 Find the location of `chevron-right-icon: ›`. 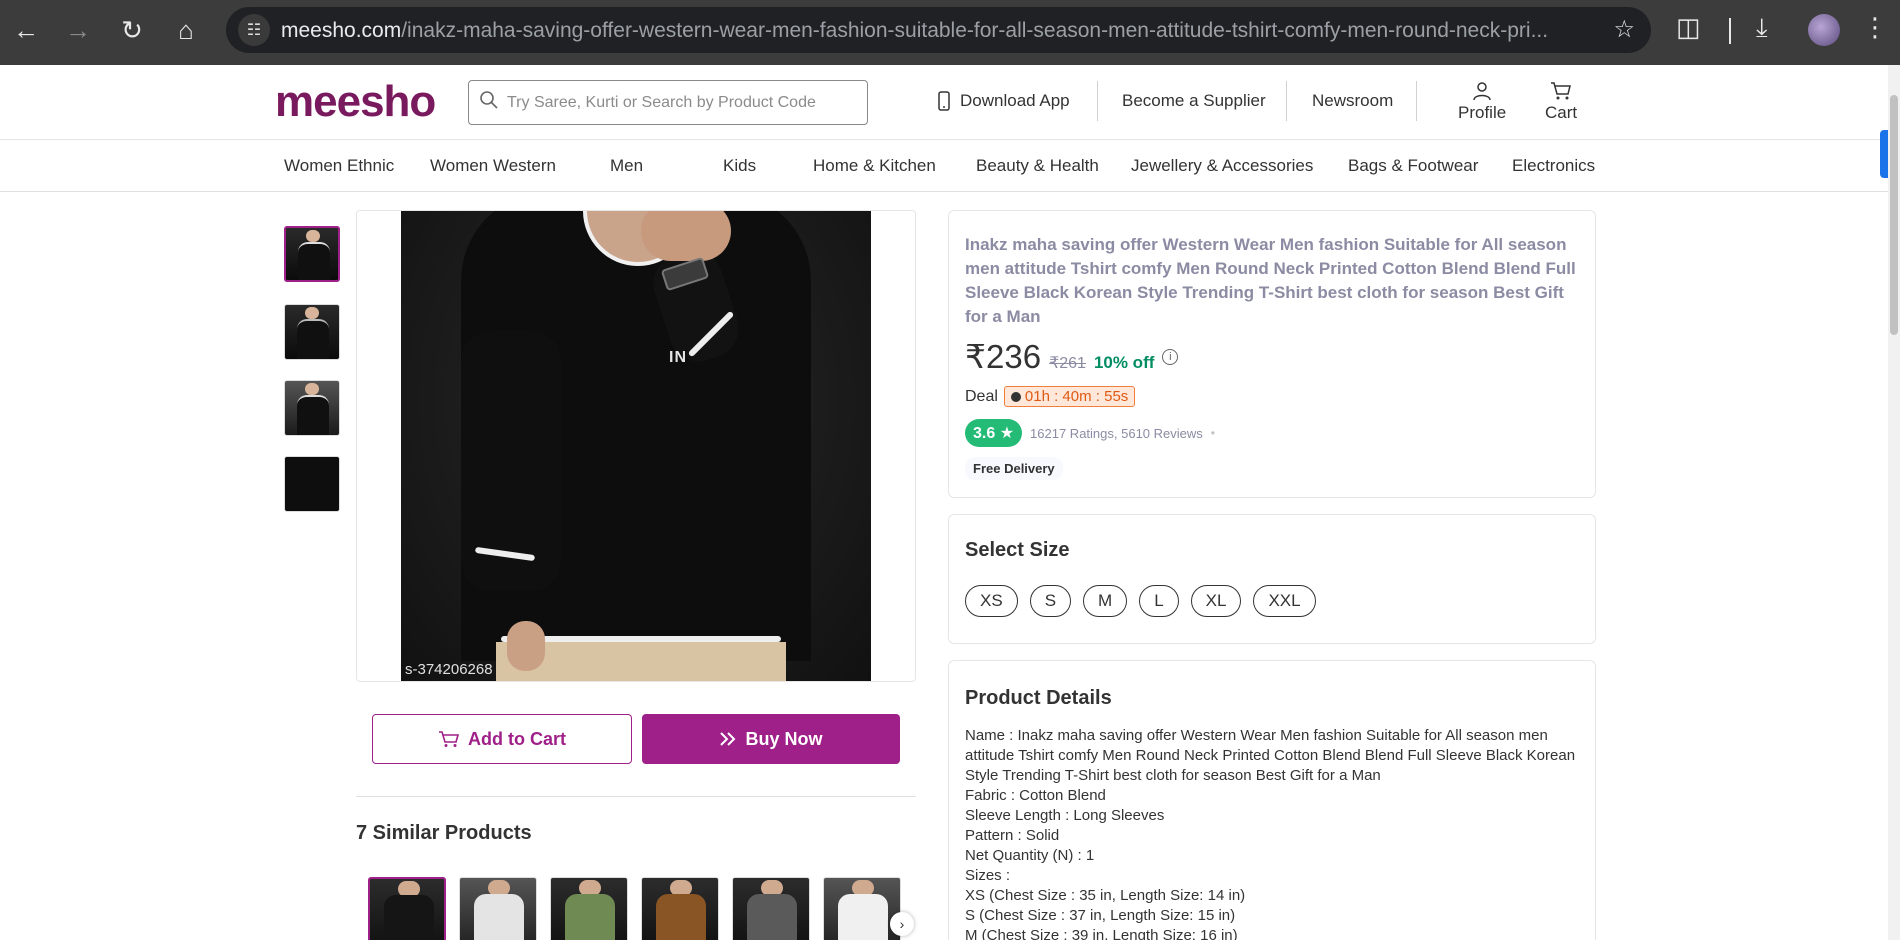

chevron-right-icon: › is located at coordinates (902, 924).